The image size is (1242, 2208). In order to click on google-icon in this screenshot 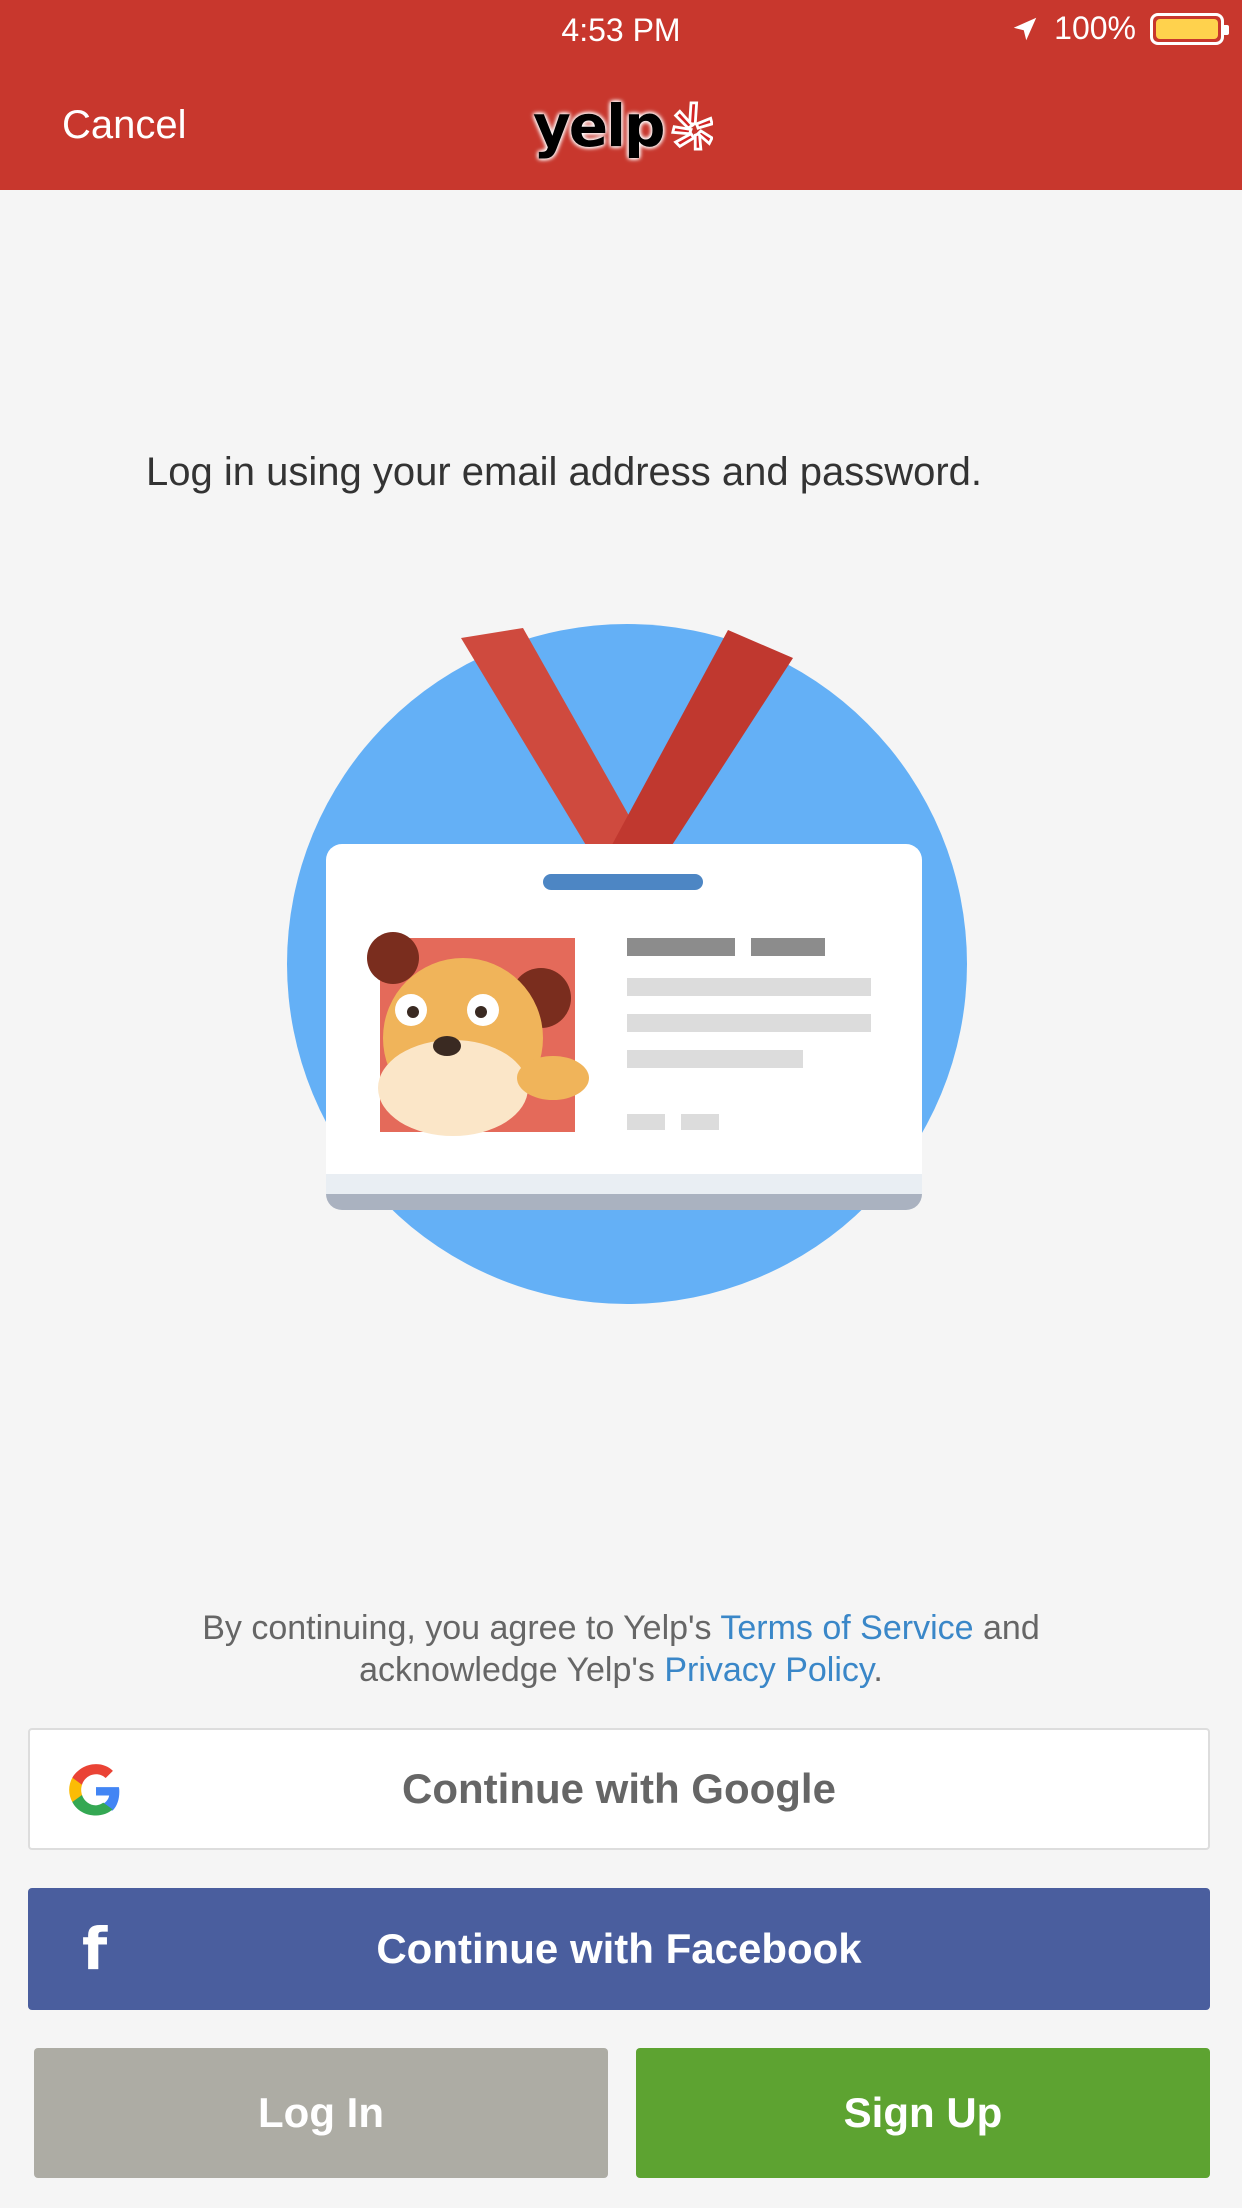, I will do `click(94, 1790)`.